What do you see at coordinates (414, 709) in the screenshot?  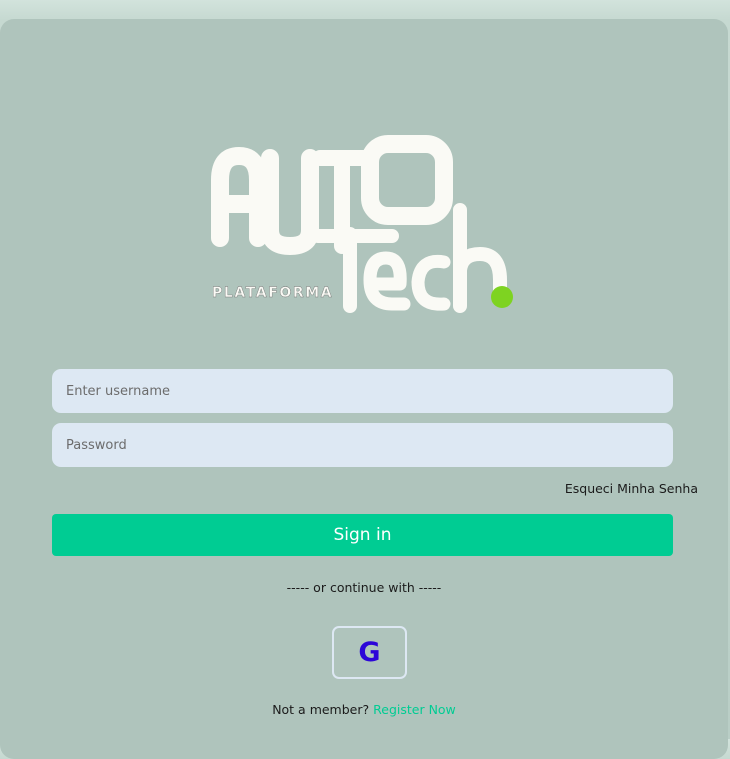 I see `register-link: Register Now` at bounding box center [414, 709].